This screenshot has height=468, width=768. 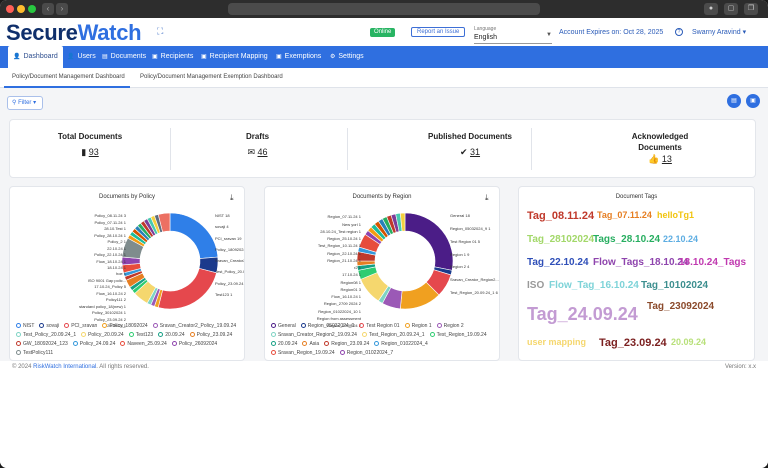 What do you see at coordinates (535, 285) in the screenshot?
I see `tag-item: ISO` at bounding box center [535, 285].